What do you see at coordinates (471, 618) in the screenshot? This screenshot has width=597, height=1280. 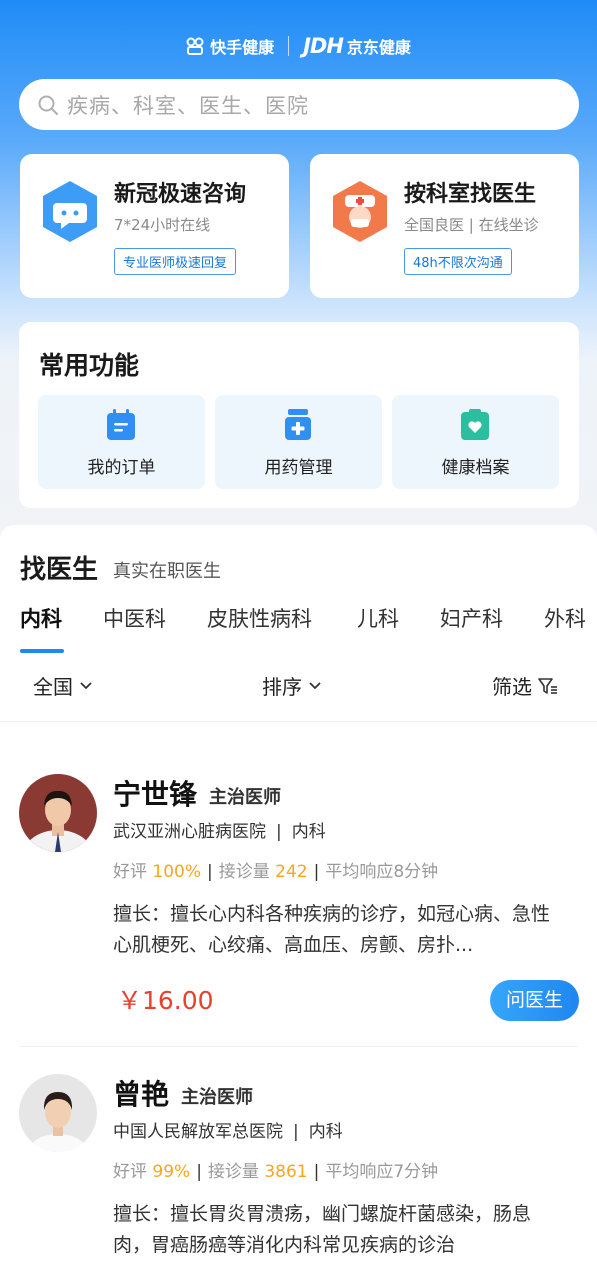 I see `tab-obstetrics: 妇产科` at bounding box center [471, 618].